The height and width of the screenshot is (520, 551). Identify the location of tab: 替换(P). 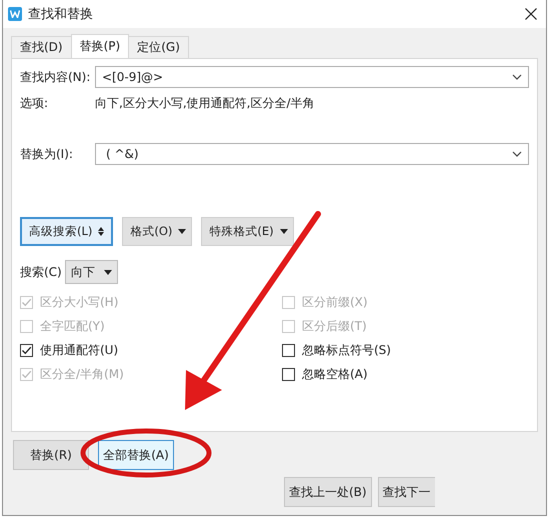
(100, 46).